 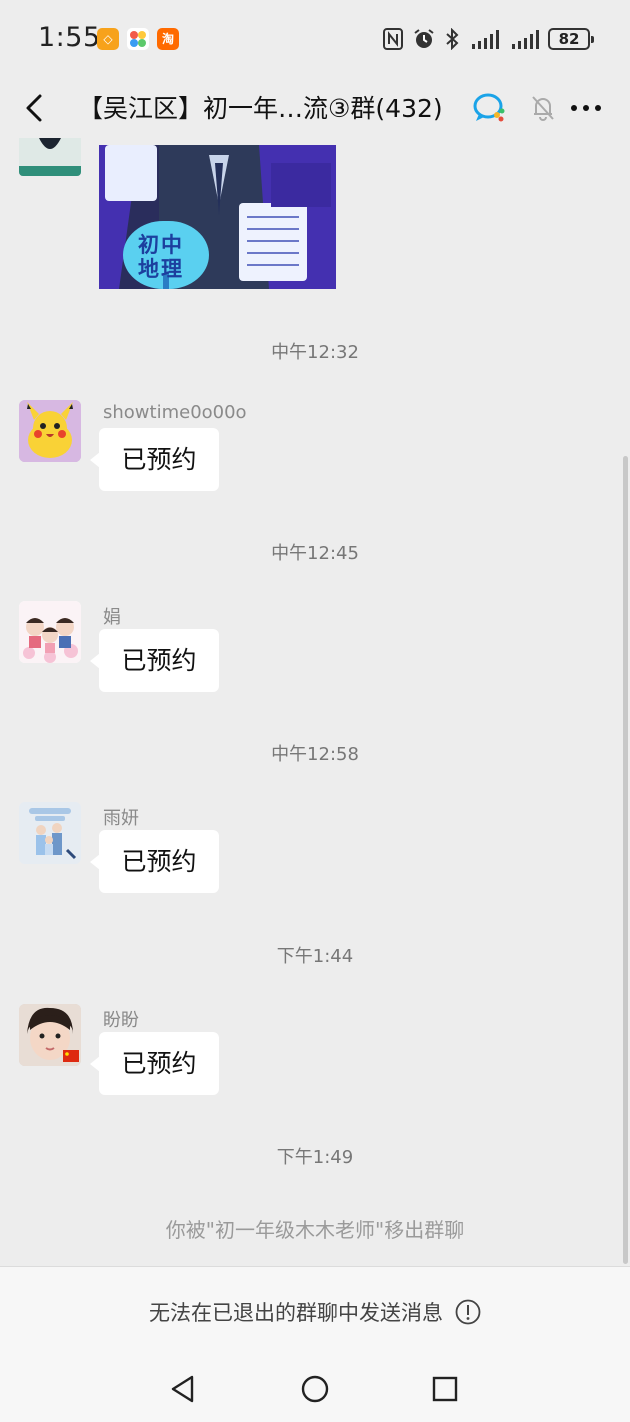 What do you see at coordinates (112, 617) in the screenshot?
I see `sender-name: 娟` at bounding box center [112, 617].